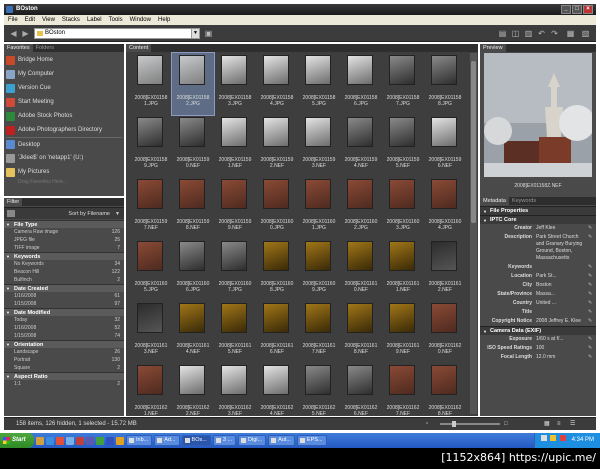  I want to click on thumbnail-cell: 2008]EX01162 2.NEF, so click(193, 394).